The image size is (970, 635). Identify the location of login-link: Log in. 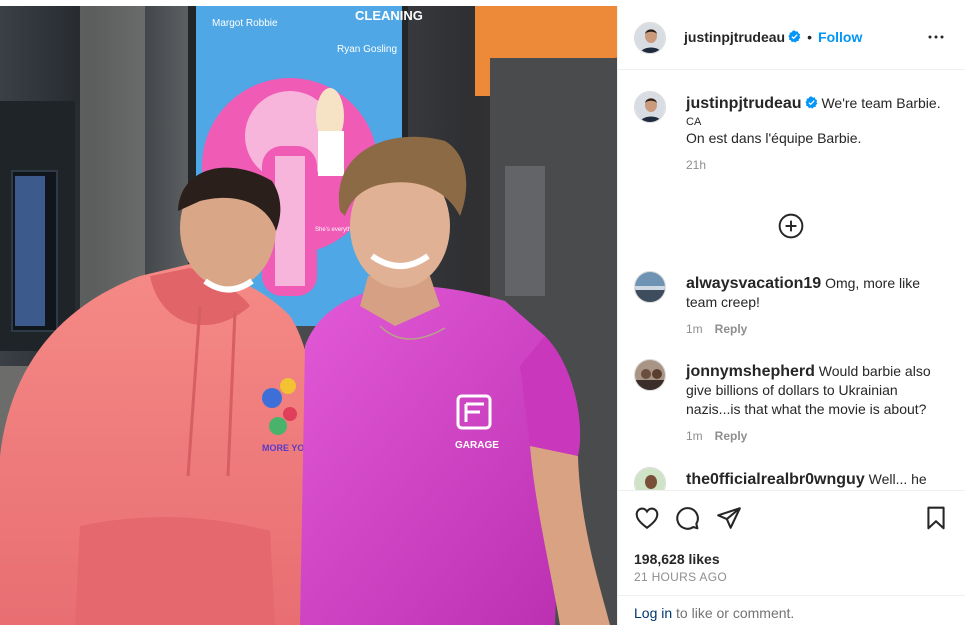
(653, 613).